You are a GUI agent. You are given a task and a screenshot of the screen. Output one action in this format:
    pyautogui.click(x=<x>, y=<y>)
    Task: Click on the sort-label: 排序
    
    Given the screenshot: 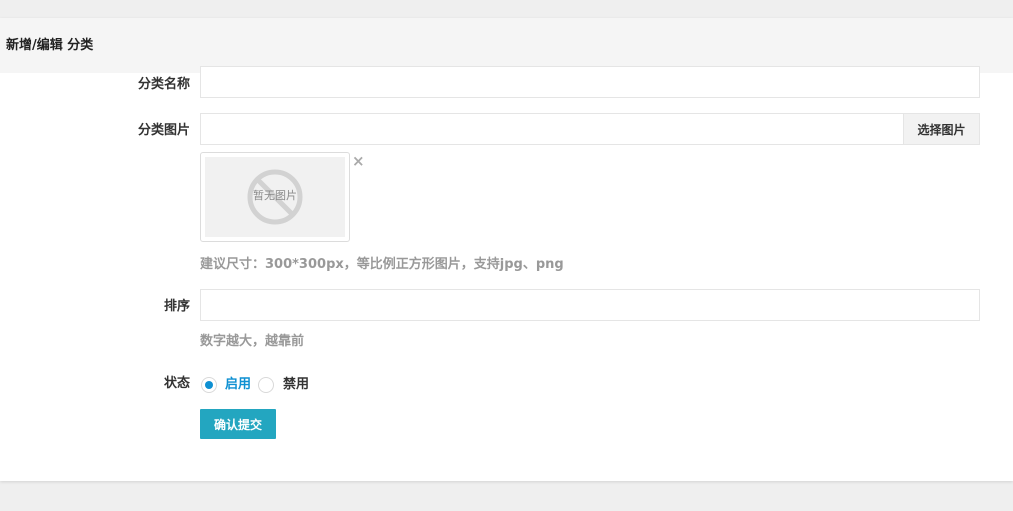 What is the action you would take?
    pyautogui.click(x=176, y=306)
    